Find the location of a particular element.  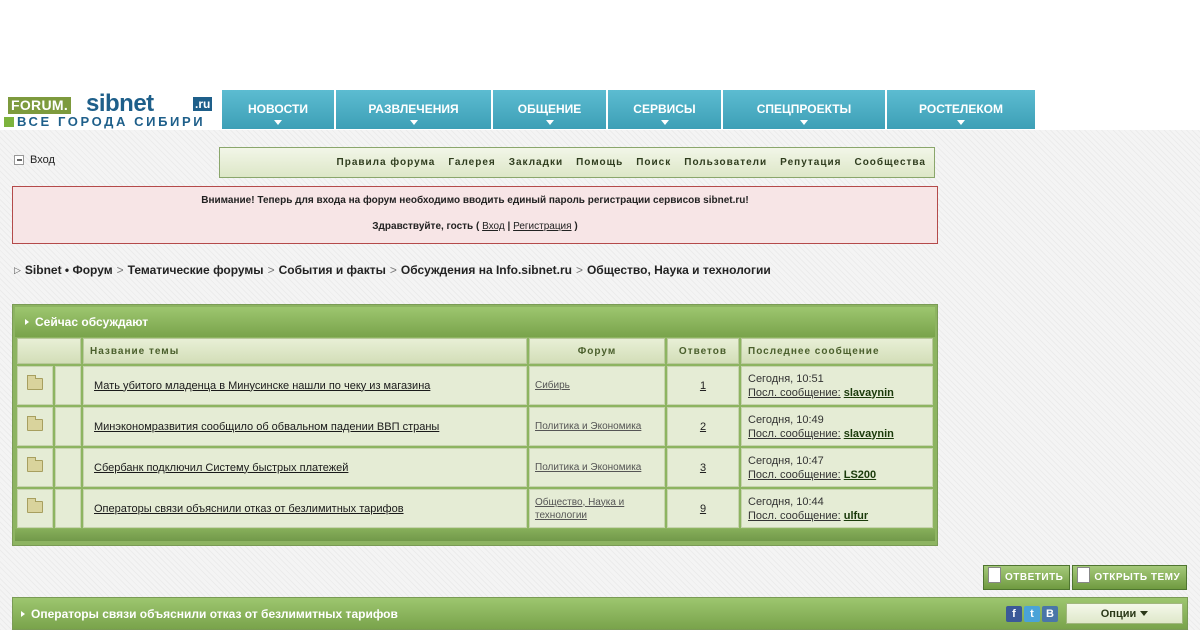

nav-news: НОВОСТИ is located at coordinates (278, 109).